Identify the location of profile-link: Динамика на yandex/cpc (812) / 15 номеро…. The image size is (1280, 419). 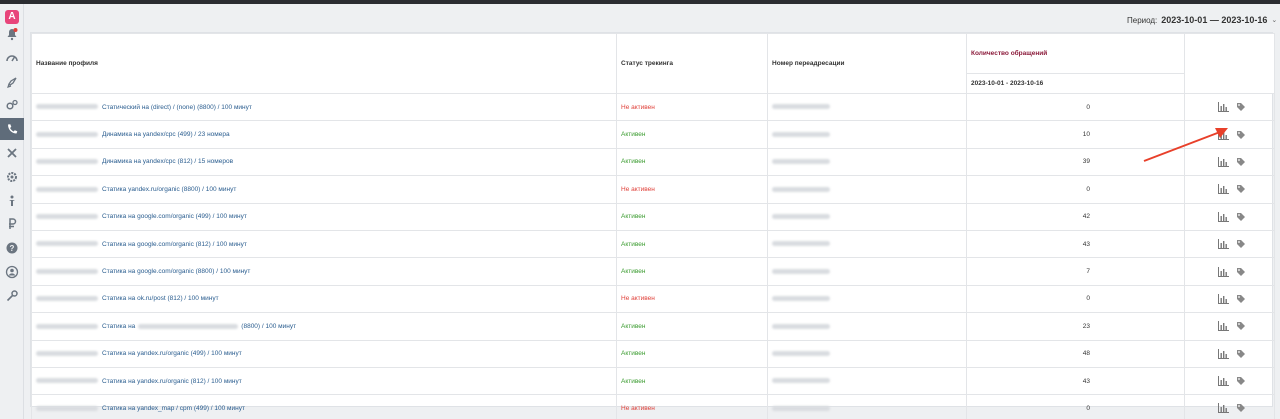
(167, 161).